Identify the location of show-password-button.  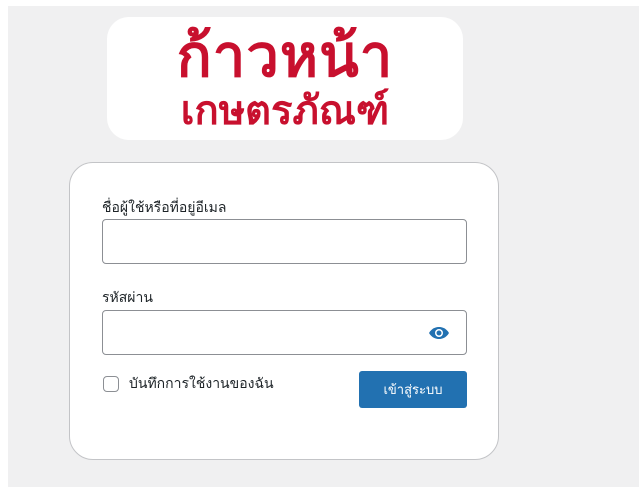
(439, 333).